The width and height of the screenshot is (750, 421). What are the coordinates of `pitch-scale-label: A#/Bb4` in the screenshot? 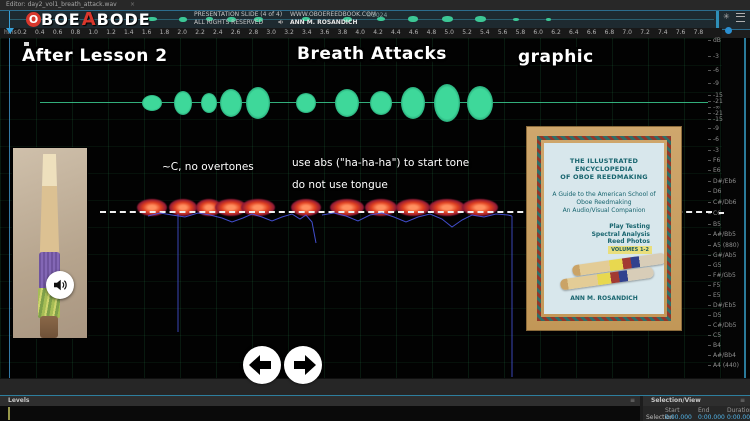 It's located at (722, 355).